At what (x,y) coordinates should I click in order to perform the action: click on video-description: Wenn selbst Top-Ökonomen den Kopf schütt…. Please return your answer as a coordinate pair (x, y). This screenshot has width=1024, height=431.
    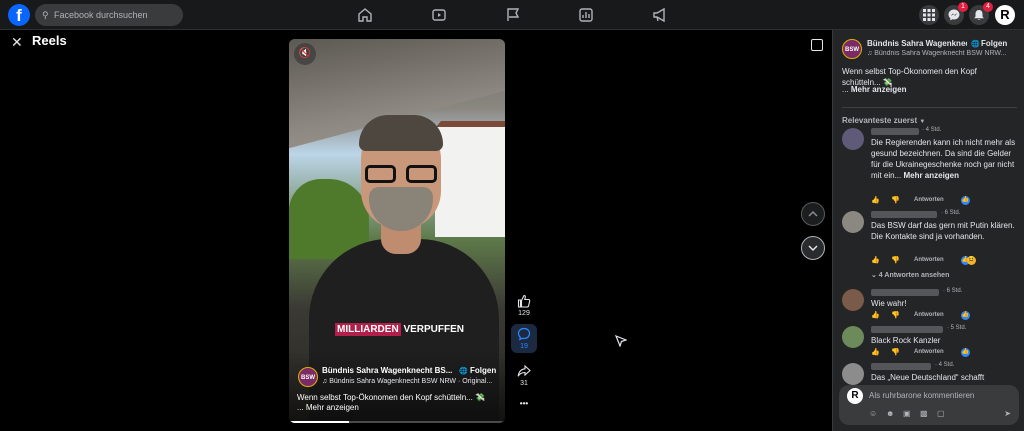
    Looking at the image, I should click on (391, 397).